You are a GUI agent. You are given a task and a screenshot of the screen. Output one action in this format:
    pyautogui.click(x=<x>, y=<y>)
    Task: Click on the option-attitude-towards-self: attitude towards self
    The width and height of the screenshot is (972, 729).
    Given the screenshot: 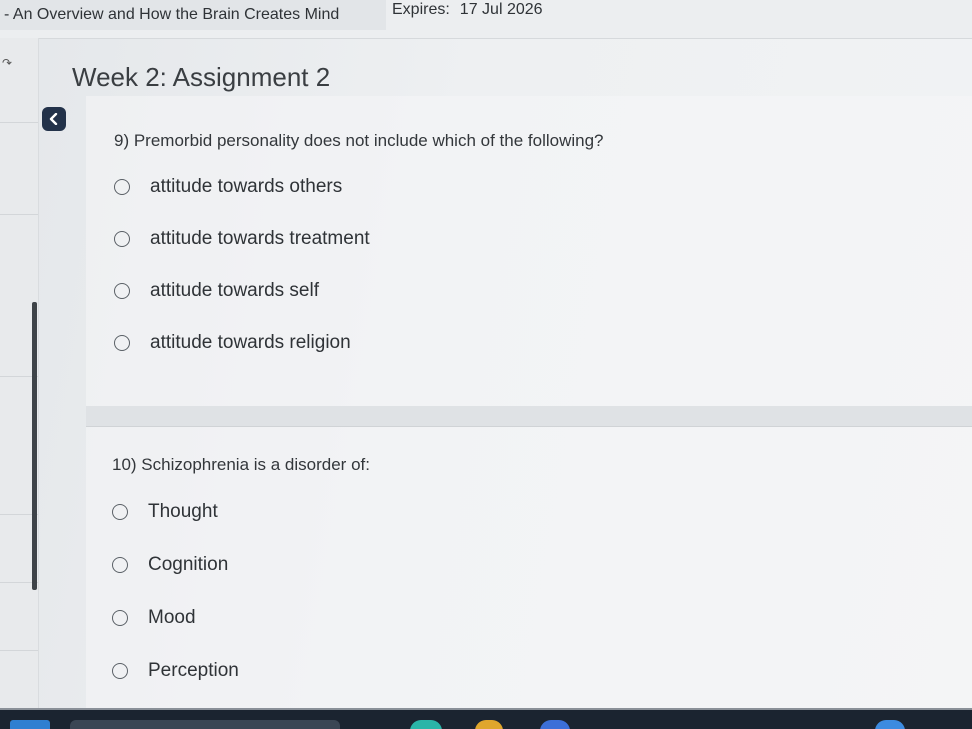 What is the action you would take?
    pyautogui.click(x=216, y=291)
    